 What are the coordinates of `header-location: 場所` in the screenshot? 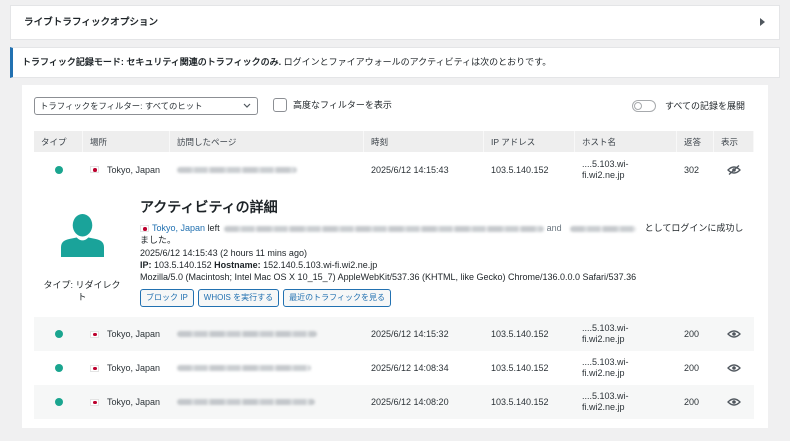 It's located at (126, 141).